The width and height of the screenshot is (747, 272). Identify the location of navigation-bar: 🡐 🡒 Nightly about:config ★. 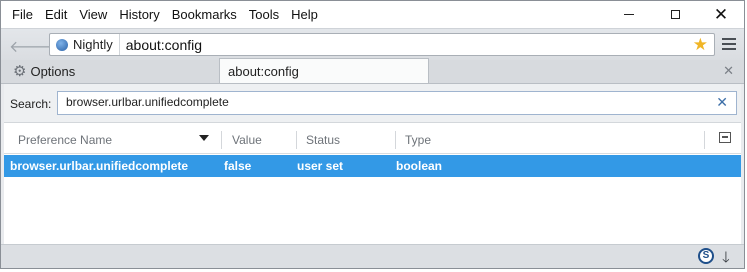
(372, 44).